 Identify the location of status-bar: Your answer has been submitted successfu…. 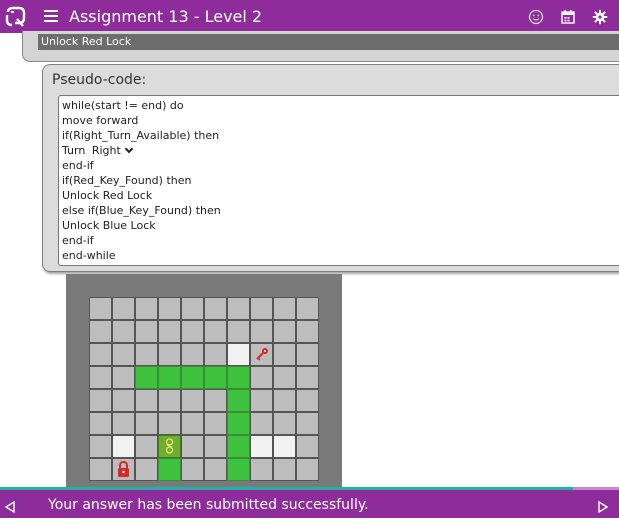
(309, 504).